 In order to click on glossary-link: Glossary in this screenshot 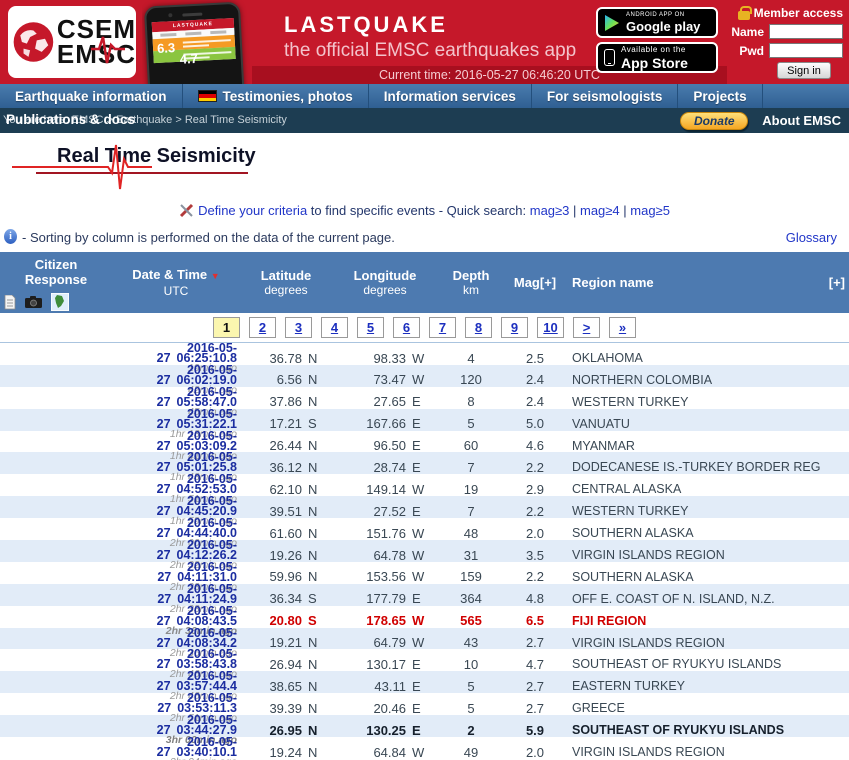, I will do `click(811, 237)`.